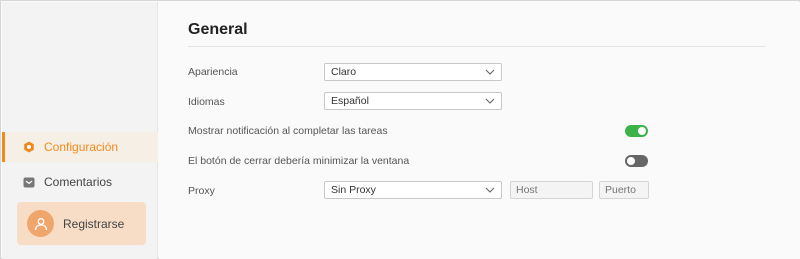 The height and width of the screenshot is (259, 800). What do you see at coordinates (201, 191) in the screenshot?
I see `proxy-label: Proxy` at bounding box center [201, 191].